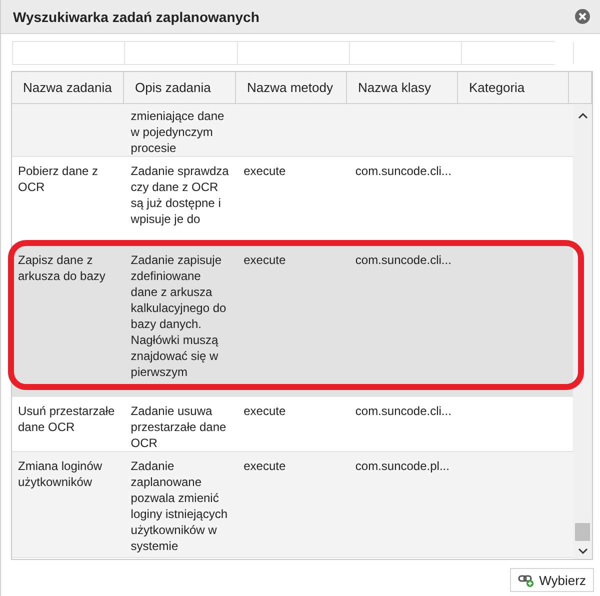  Describe the element at coordinates (291, 87) in the screenshot. I see `column-header: Nazwa metody` at that location.